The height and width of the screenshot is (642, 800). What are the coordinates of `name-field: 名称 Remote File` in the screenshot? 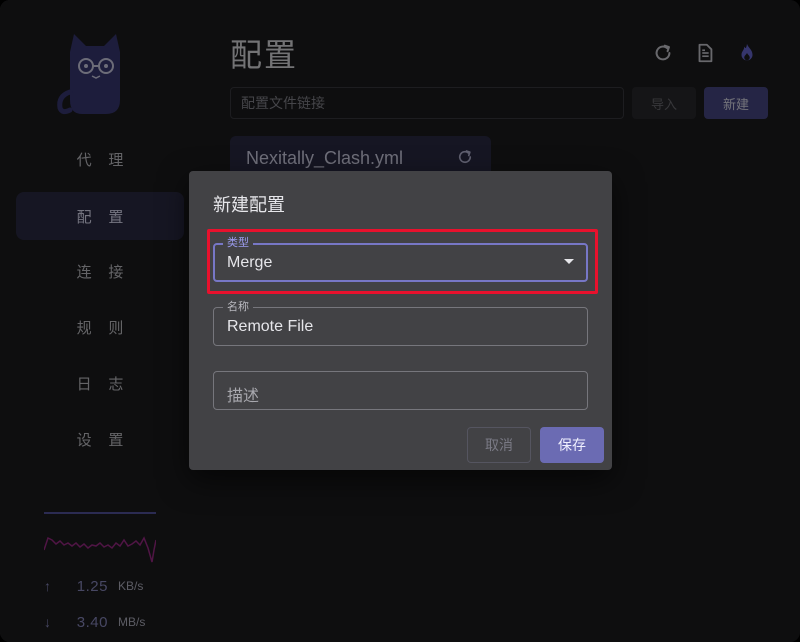 It's located at (400, 323).